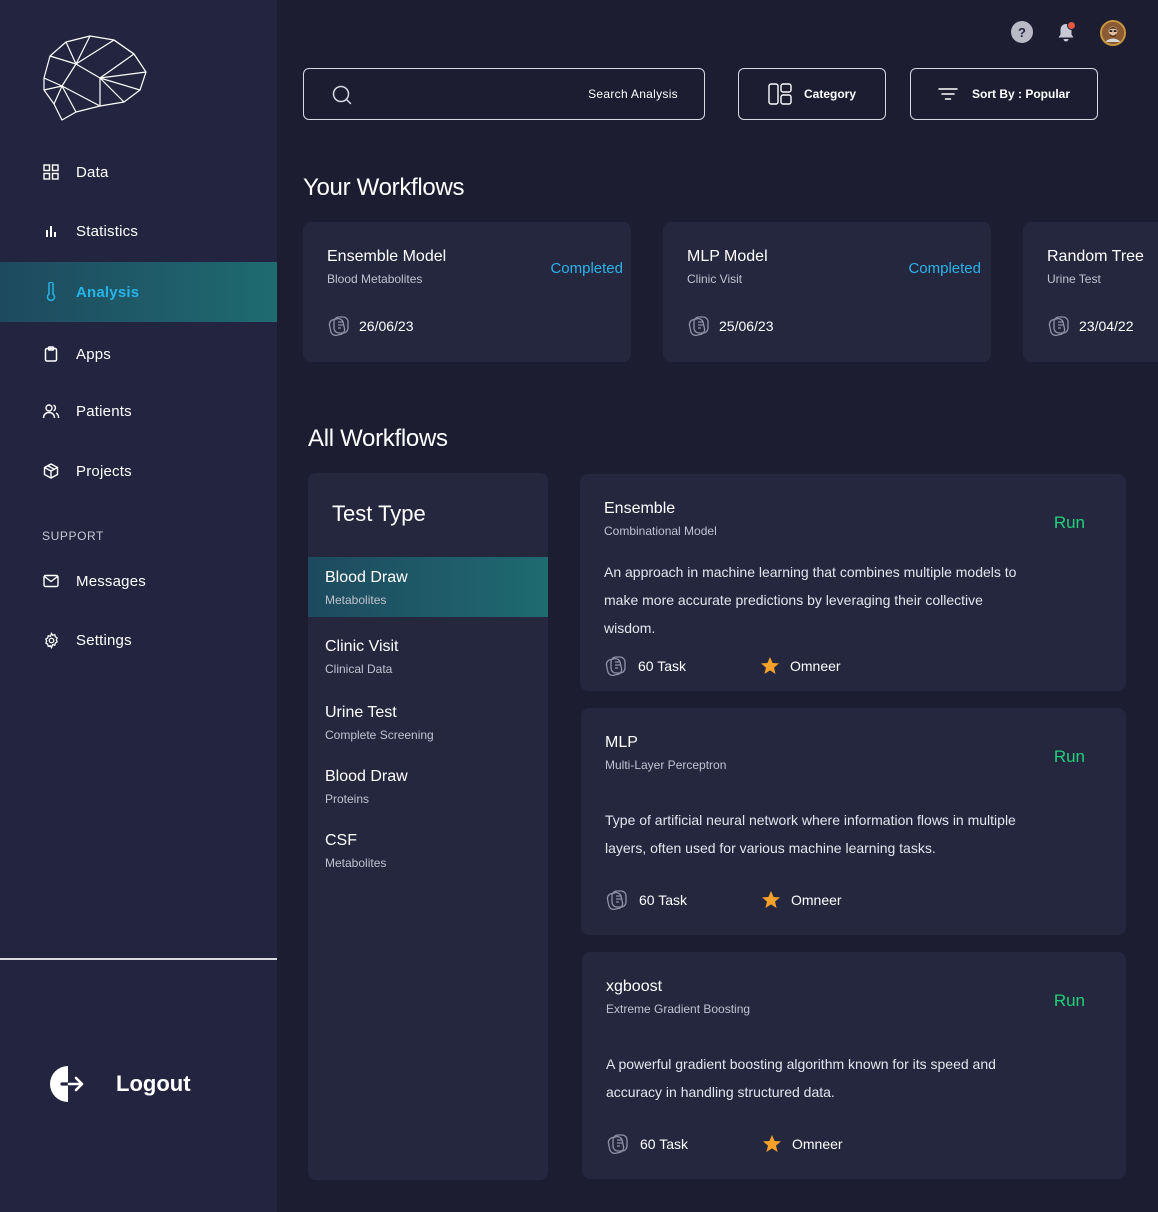 The width and height of the screenshot is (1158, 1212). What do you see at coordinates (387, 256) in the screenshot?
I see `workflow-name: Ensemble Model` at bounding box center [387, 256].